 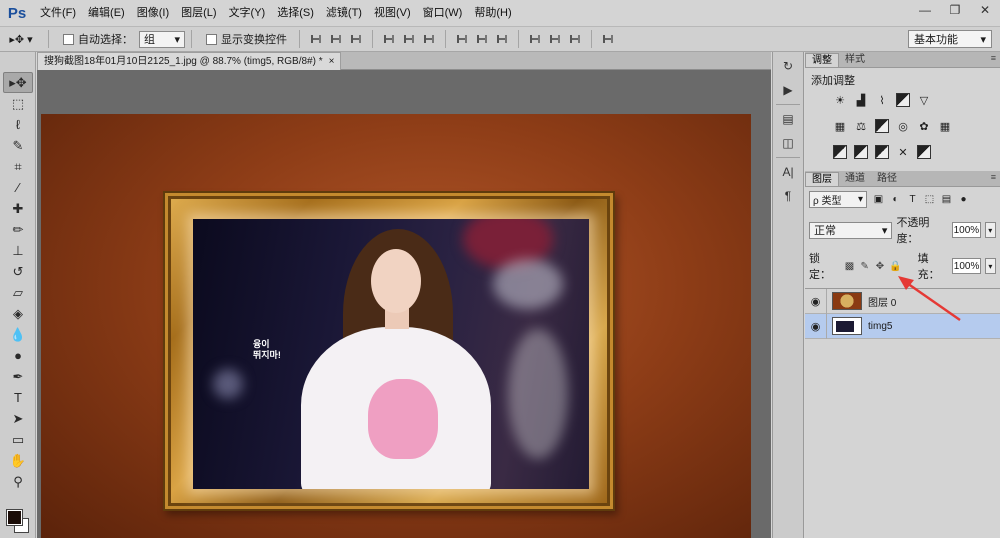 I want to click on tab-paths: 路径, so click(x=887, y=179).